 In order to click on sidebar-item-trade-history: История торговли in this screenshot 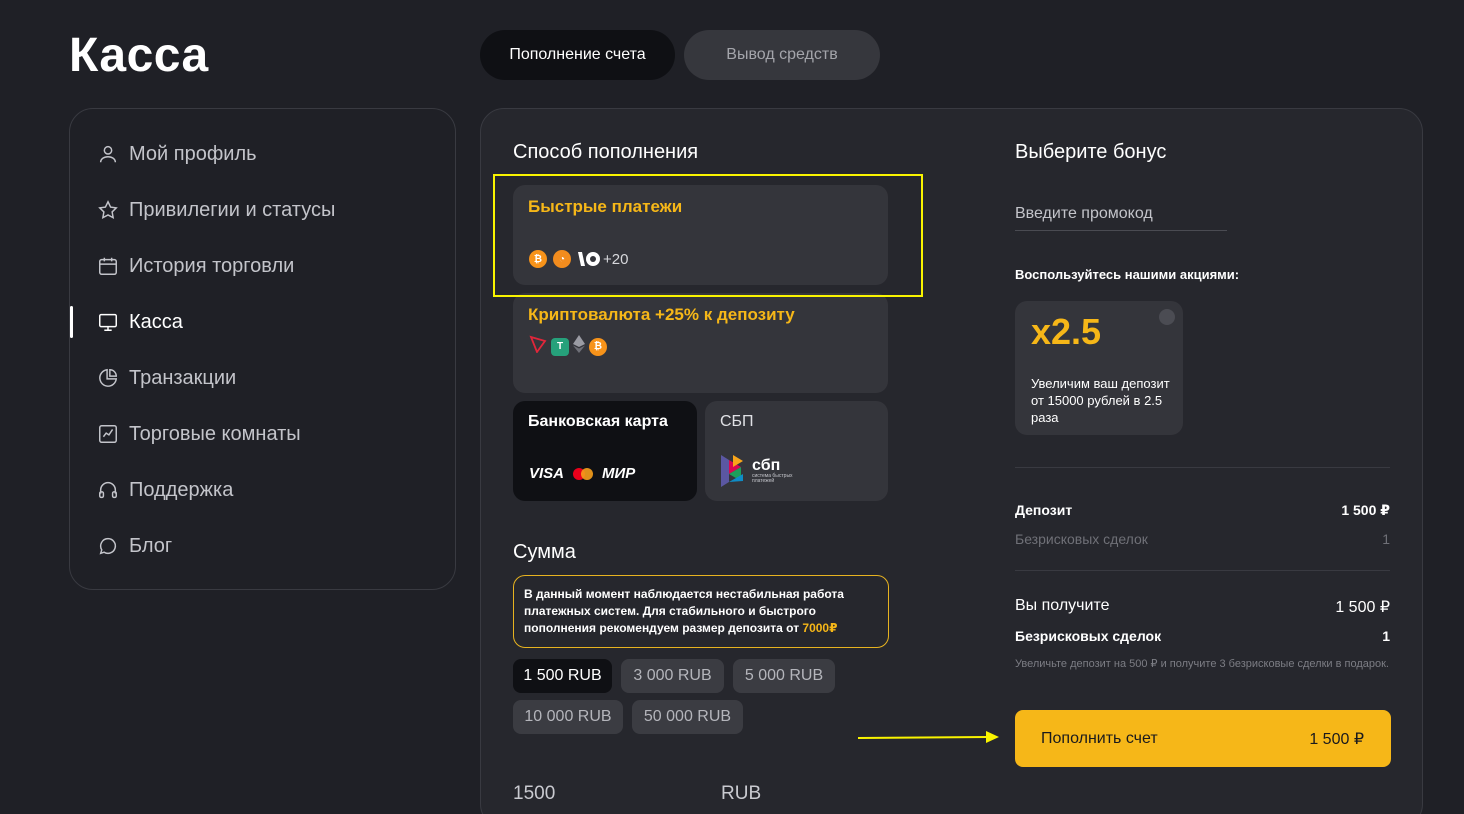, I will do `click(195, 266)`.